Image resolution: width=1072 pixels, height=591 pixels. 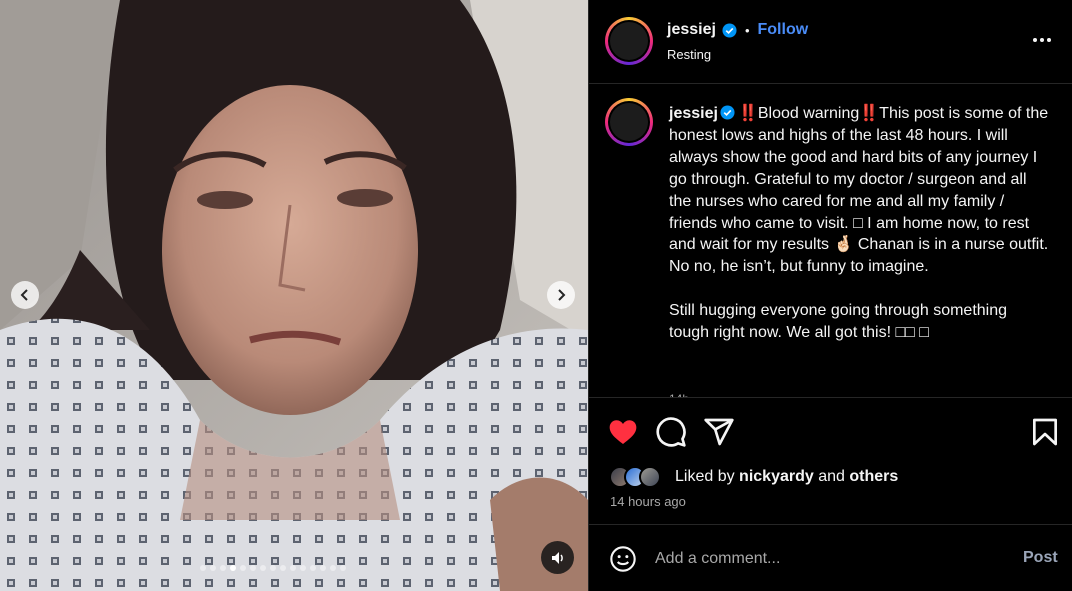 I want to click on share-icon, so click(x=719, y=432).